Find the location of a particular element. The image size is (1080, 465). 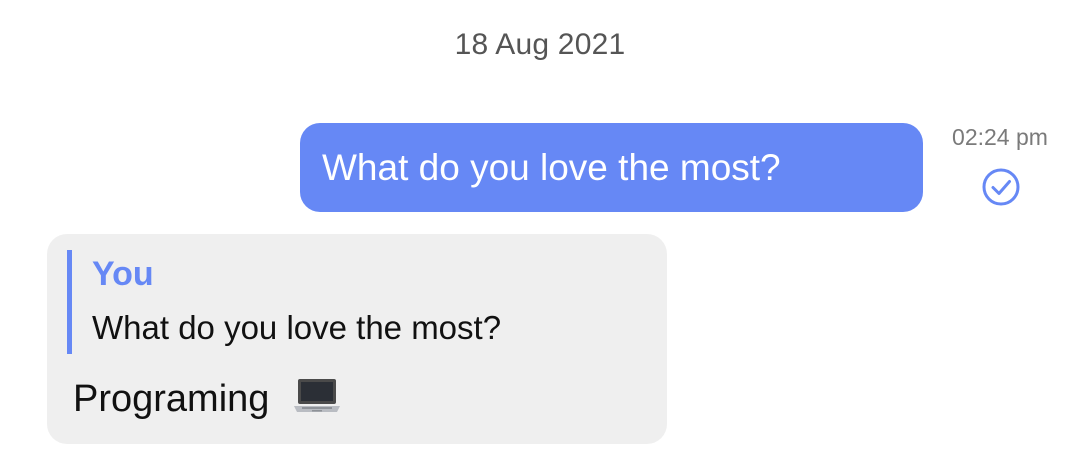

quoted-message-author: You is located at coordinates (123, 274).